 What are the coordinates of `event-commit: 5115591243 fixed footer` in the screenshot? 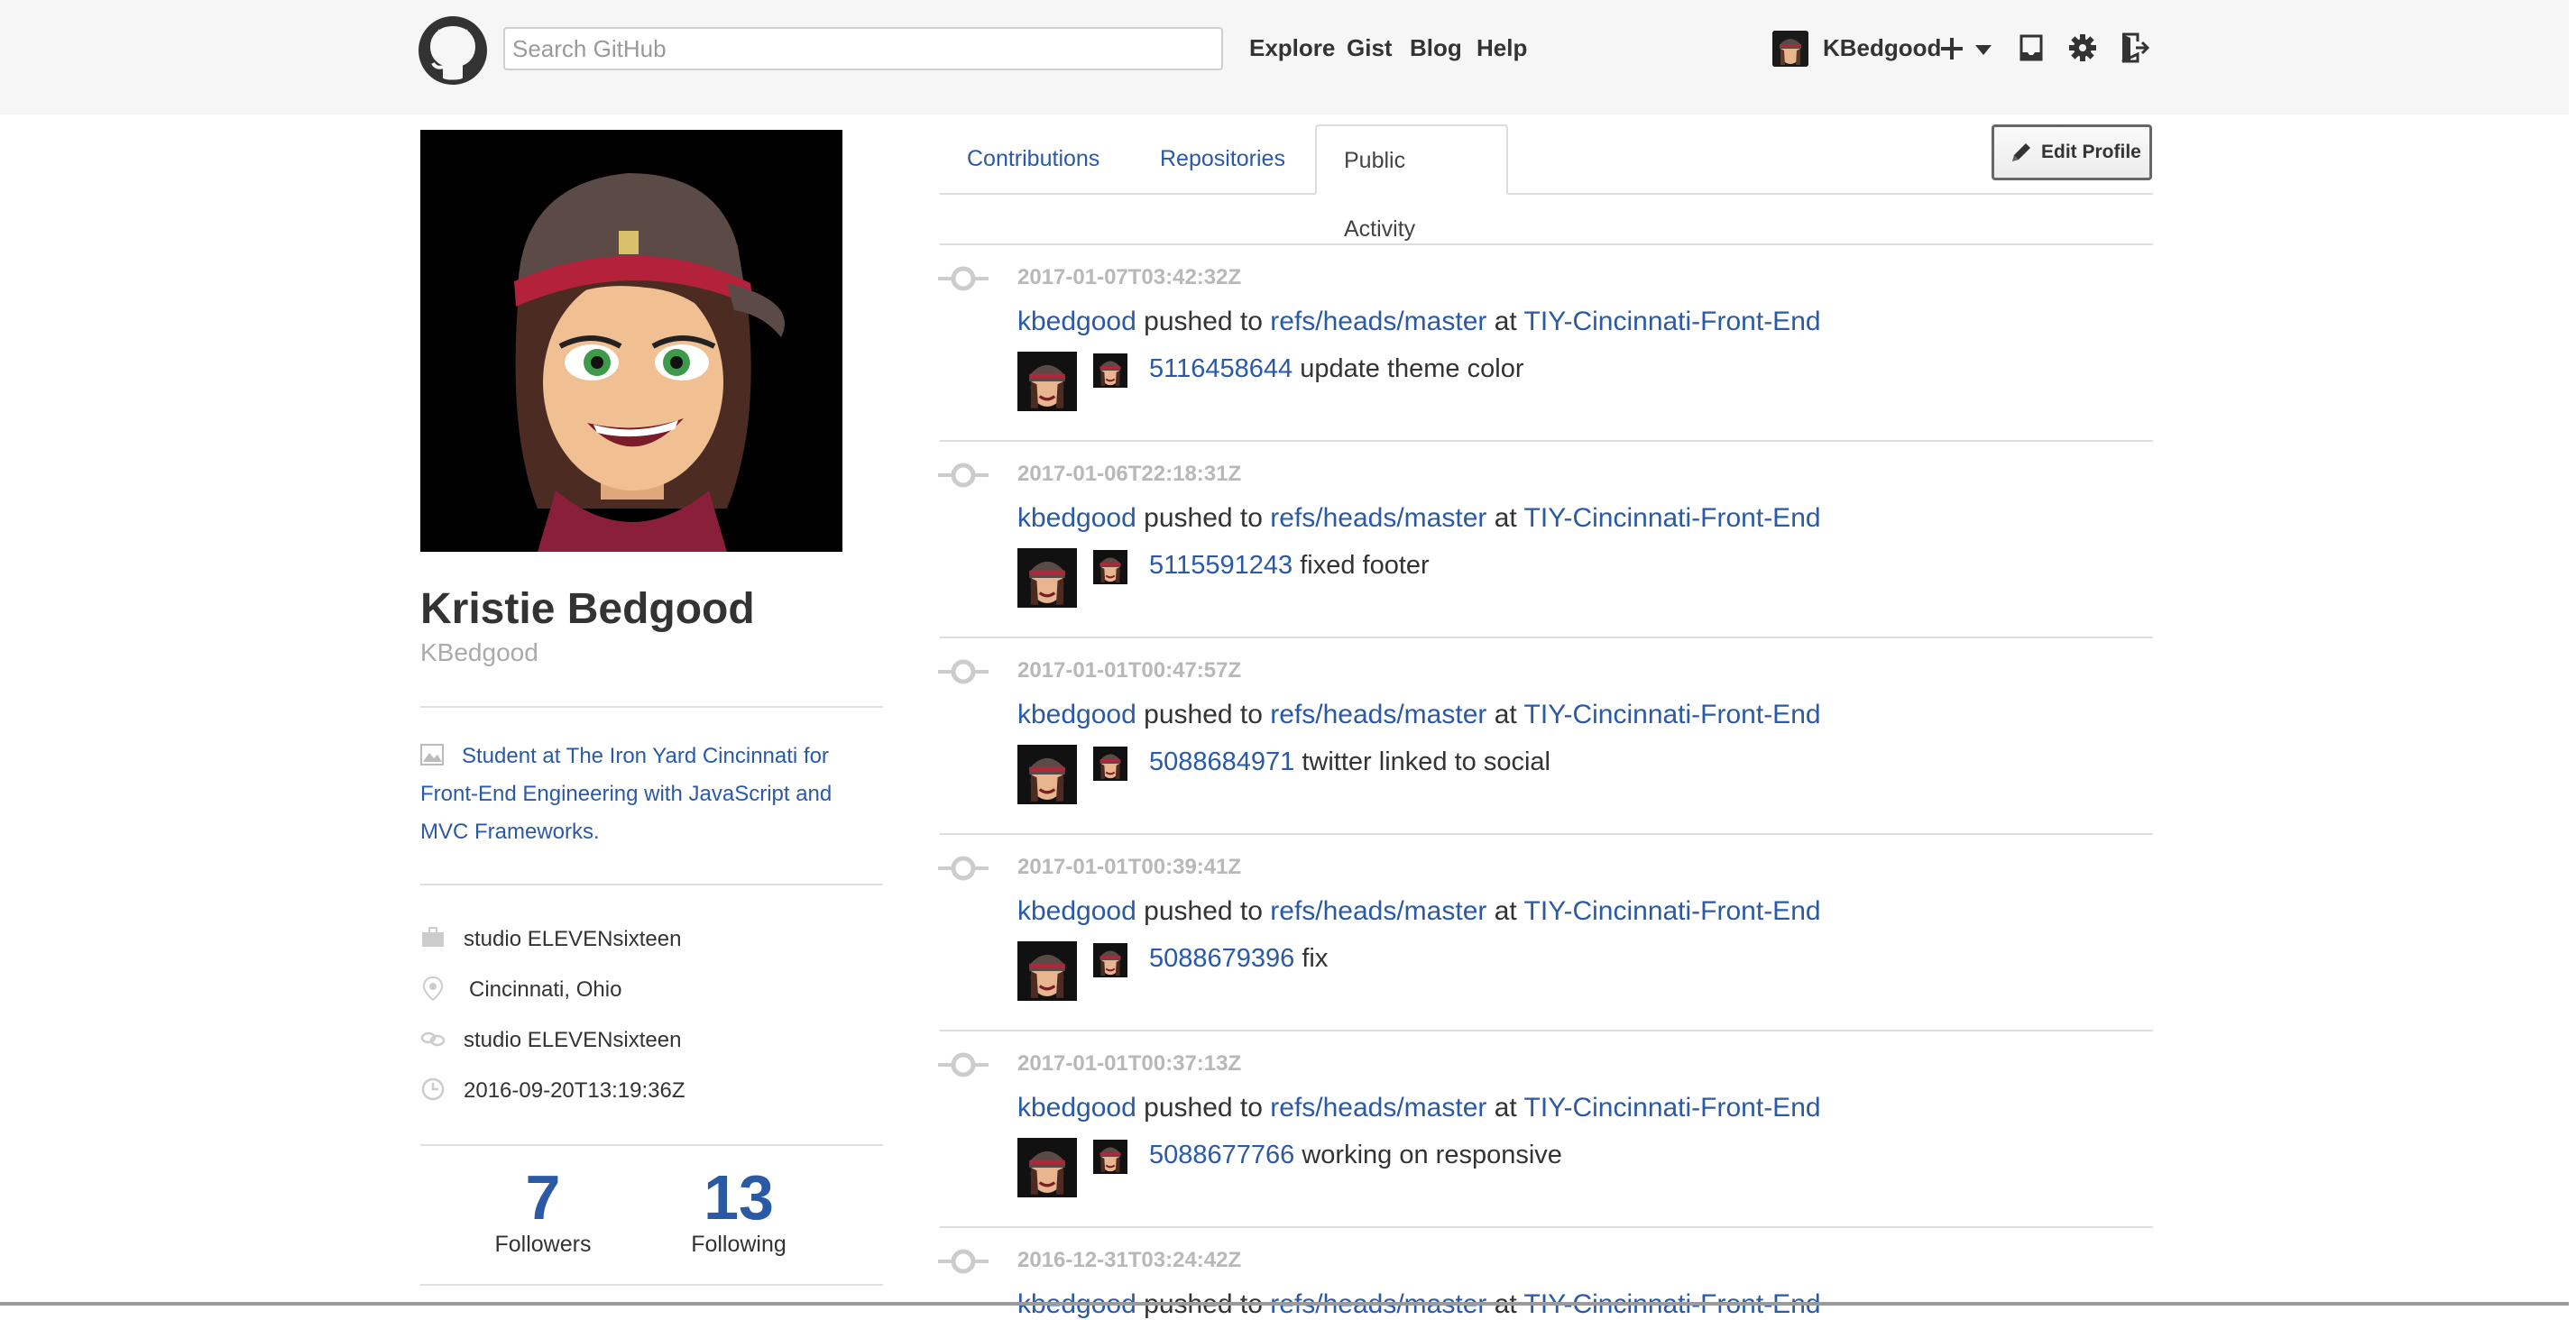 It's located at (1290, 566).